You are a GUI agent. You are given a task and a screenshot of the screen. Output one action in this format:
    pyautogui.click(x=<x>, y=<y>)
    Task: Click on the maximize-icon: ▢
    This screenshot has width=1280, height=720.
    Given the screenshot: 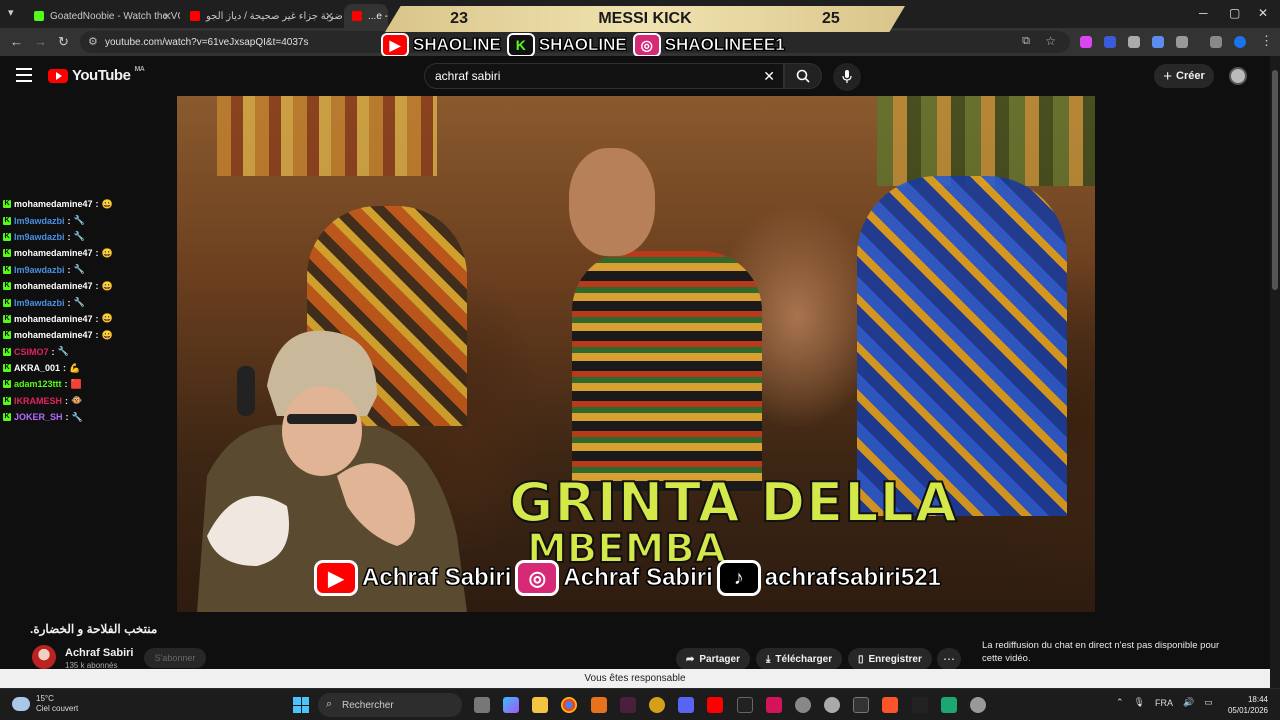 What is the action you would take?
    pyautogui.click(x=1234, y=13)
    